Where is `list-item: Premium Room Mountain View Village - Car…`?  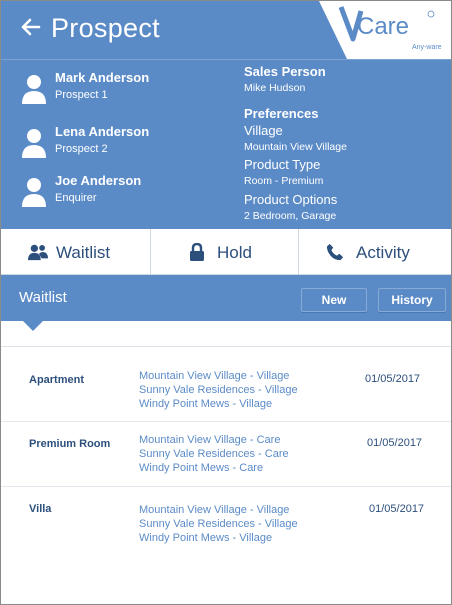
list-item: Premium Room Mountain View Village - Car… is located at coordinates (226, 463).